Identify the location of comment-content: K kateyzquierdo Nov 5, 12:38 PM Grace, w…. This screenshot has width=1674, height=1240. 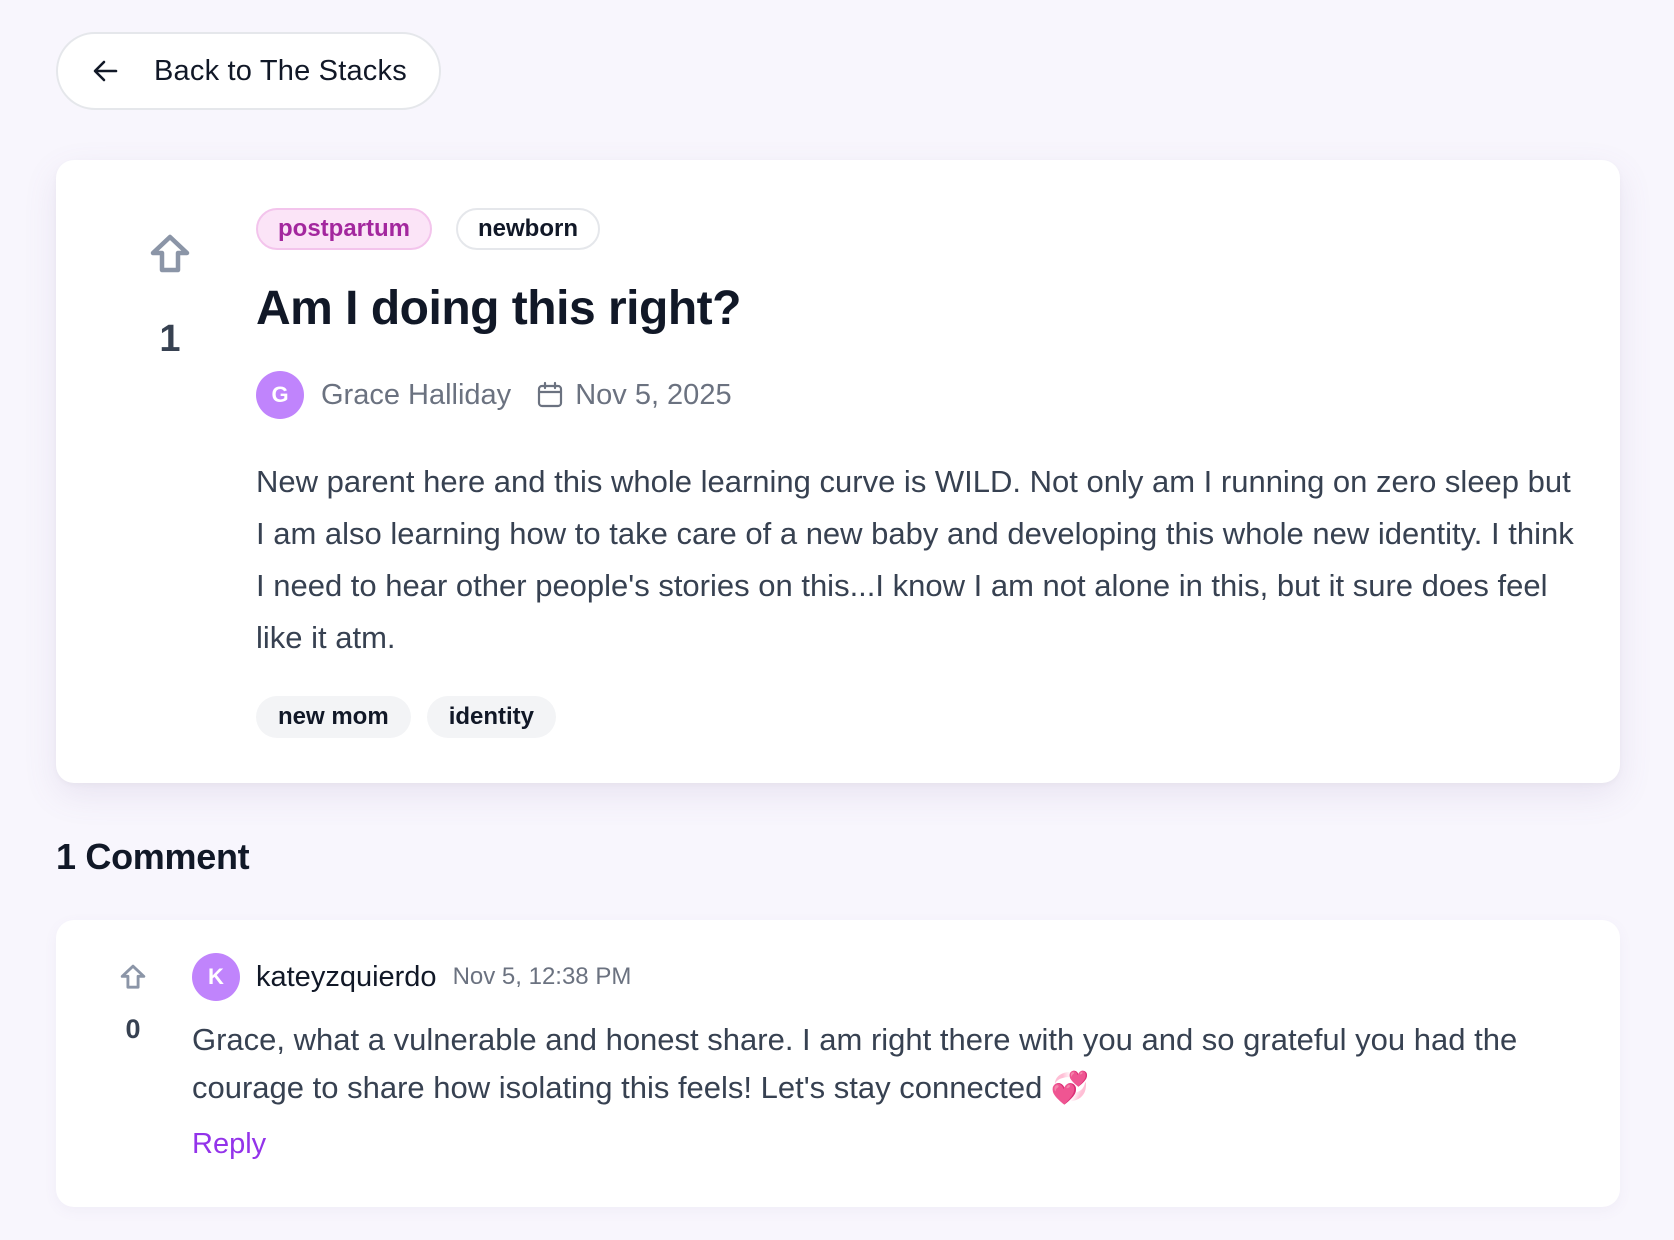
(892, 1056).